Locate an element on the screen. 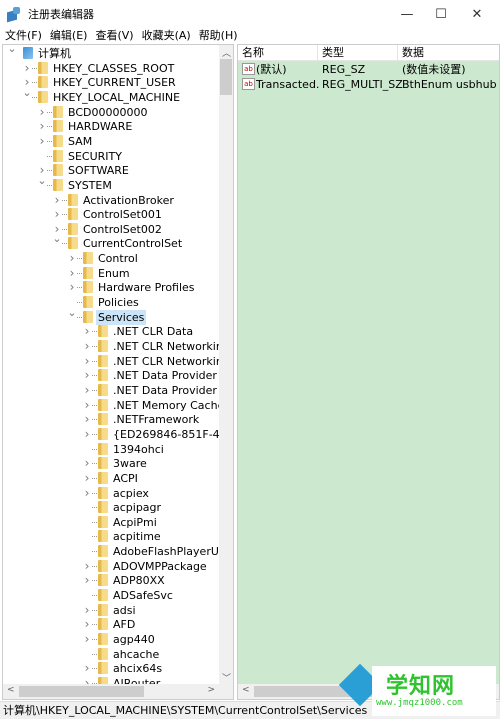 This screenshot has width=500, height=719. tree-item: › acpiex is located at coordinates (112, 493).